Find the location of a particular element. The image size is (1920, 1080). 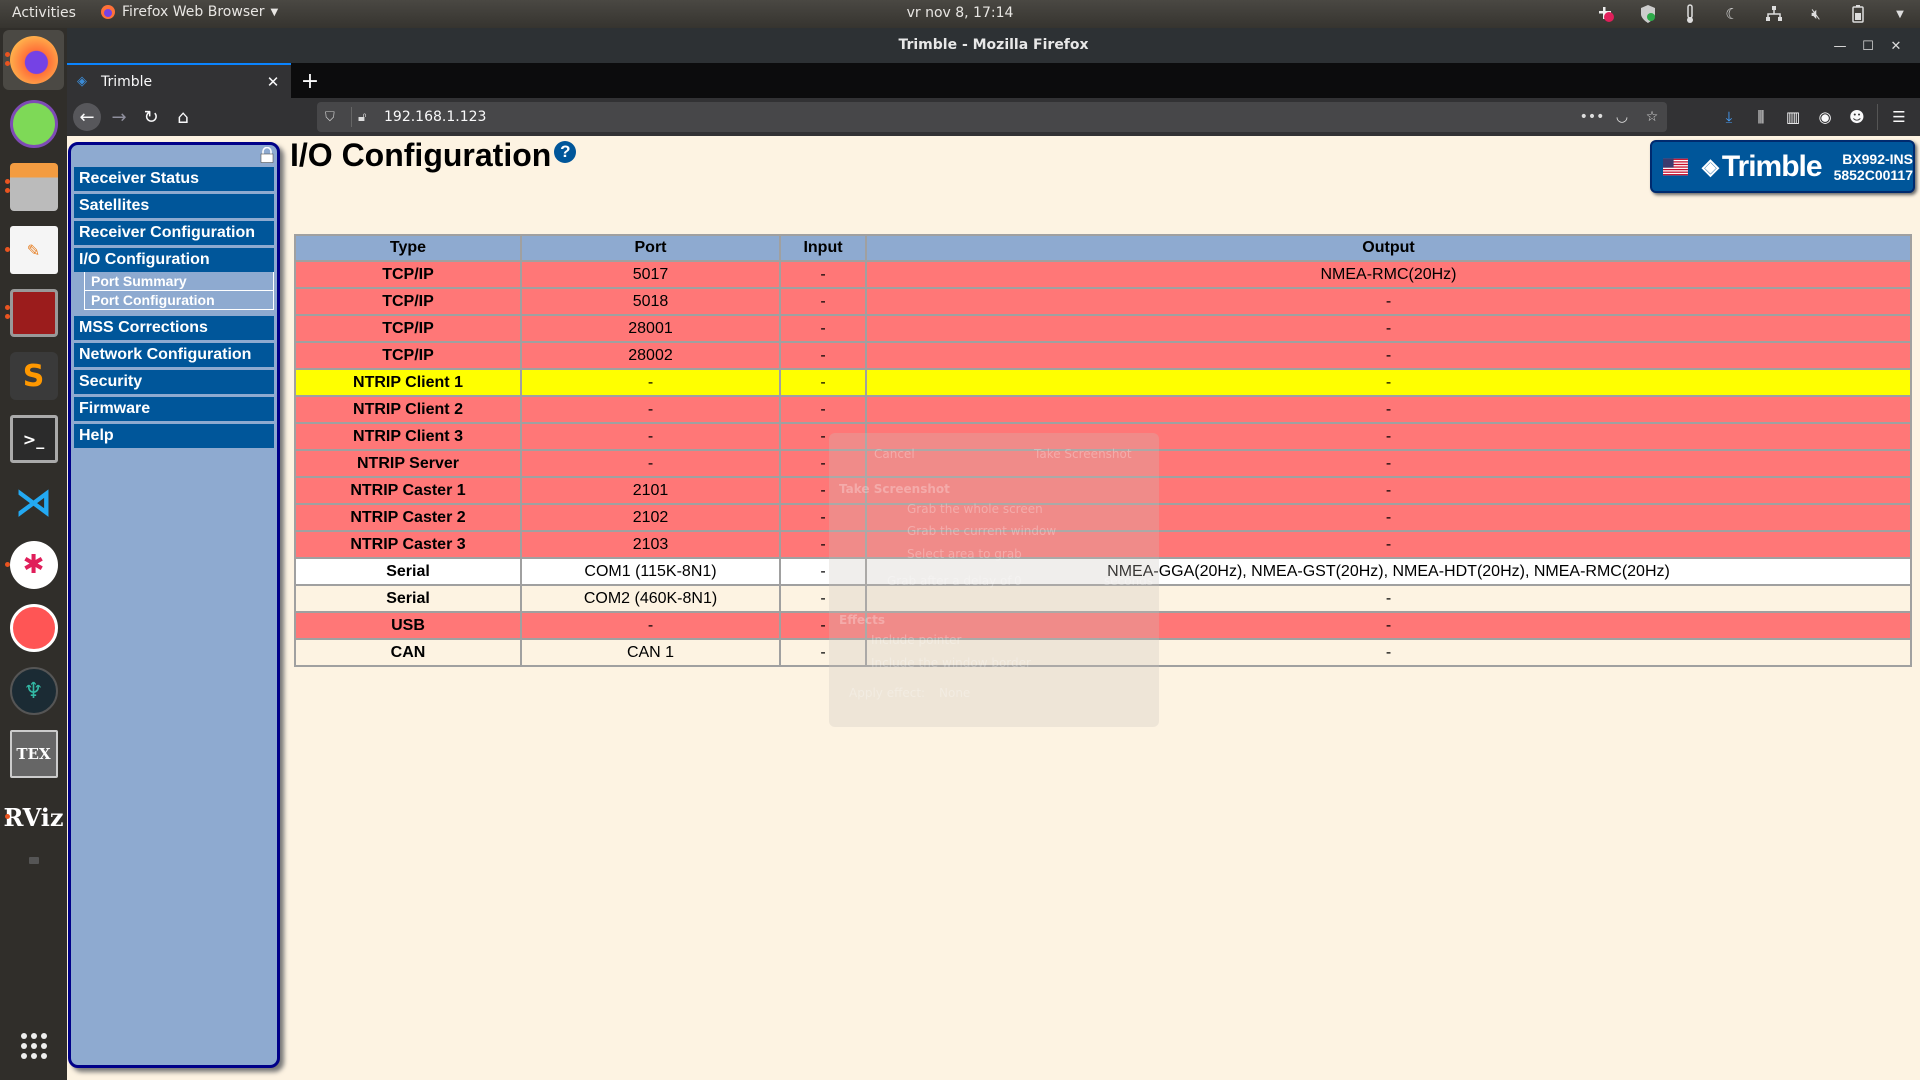

menu-item-firmware: Firmware is located at coordinates (174, 409).